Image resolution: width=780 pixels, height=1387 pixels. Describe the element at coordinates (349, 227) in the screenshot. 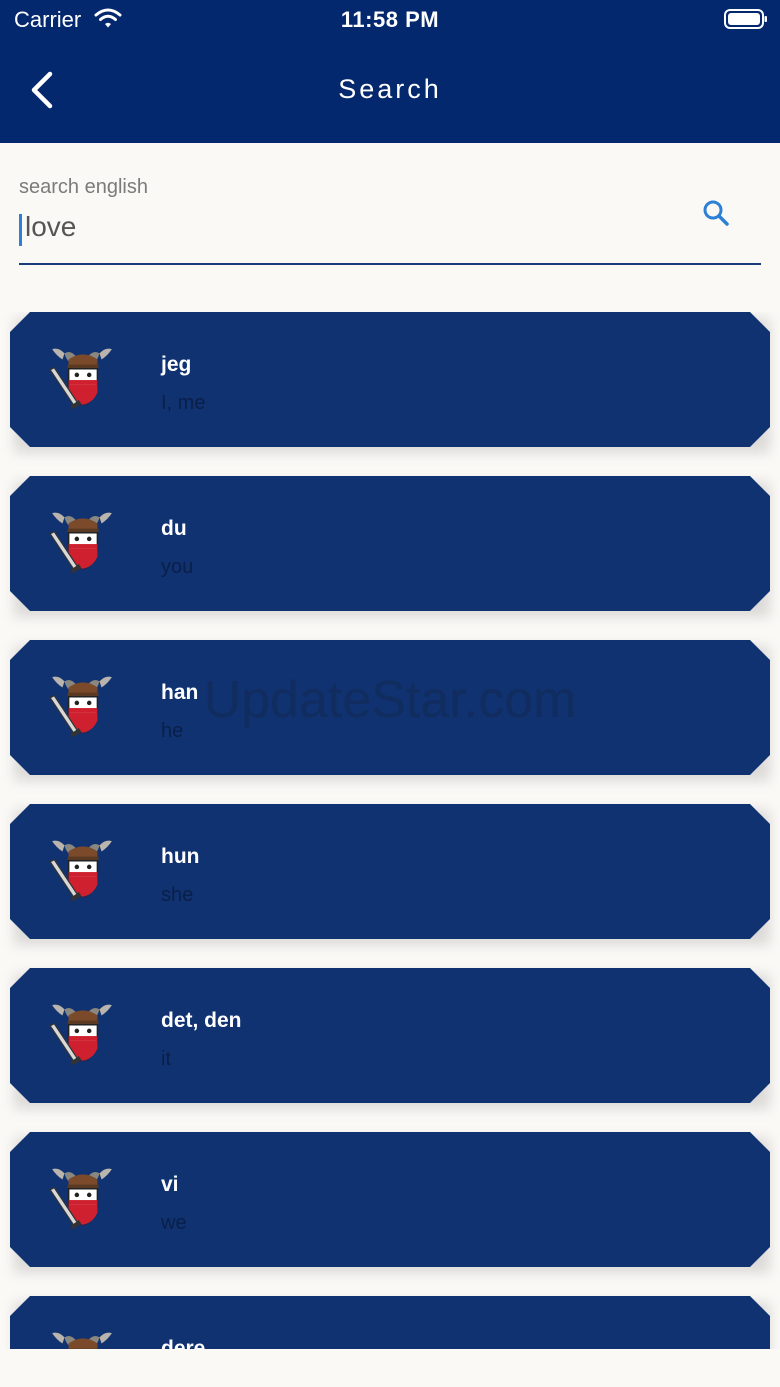

I see `search-input` at that location.